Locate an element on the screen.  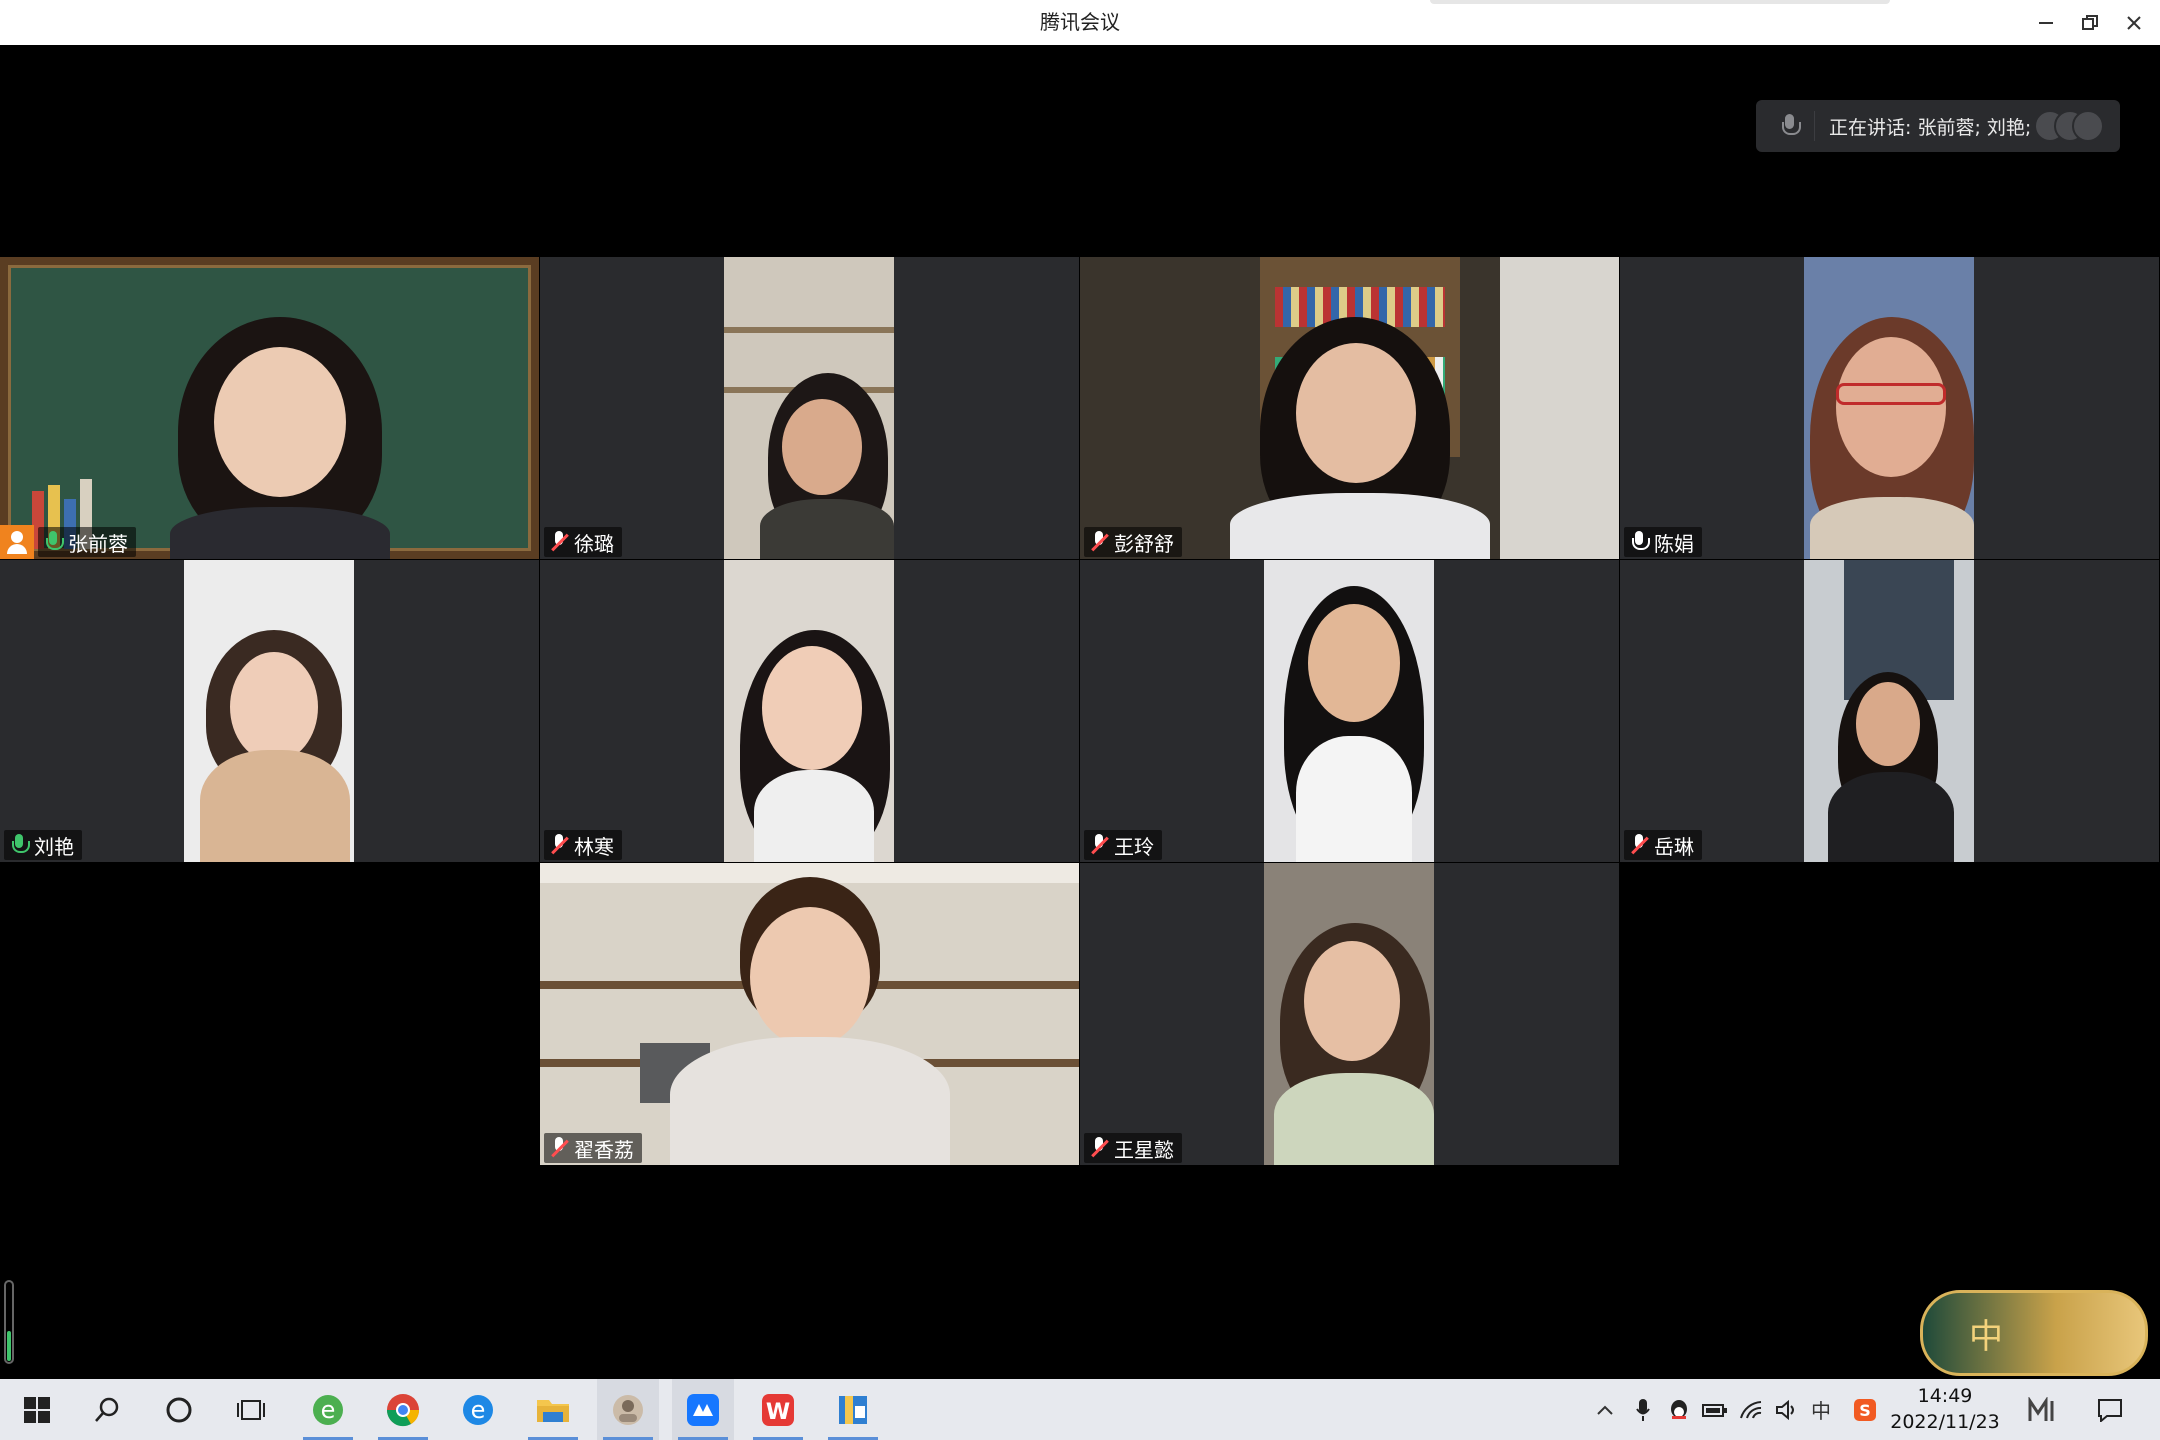
cortana-icon is located at coordinates (179, 1409).